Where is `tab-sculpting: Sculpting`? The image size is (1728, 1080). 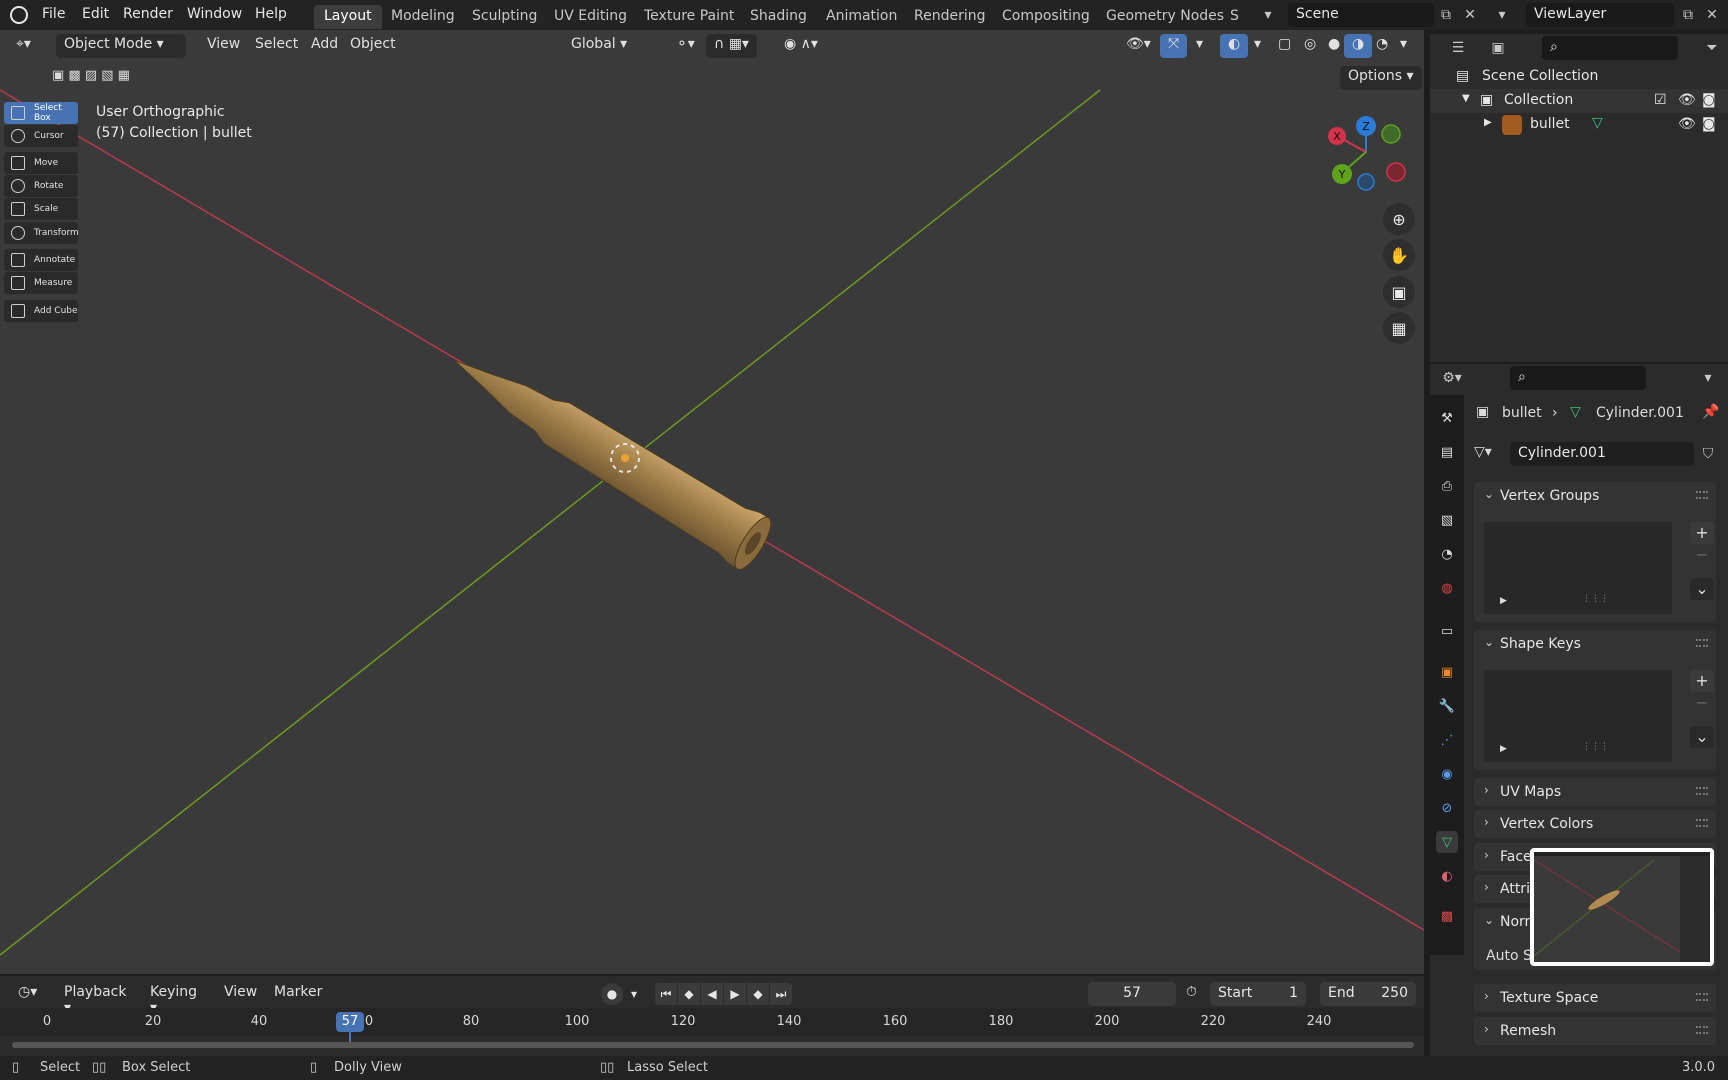
tab-sculpting: Sculpting is located at coordinates (504, 17).